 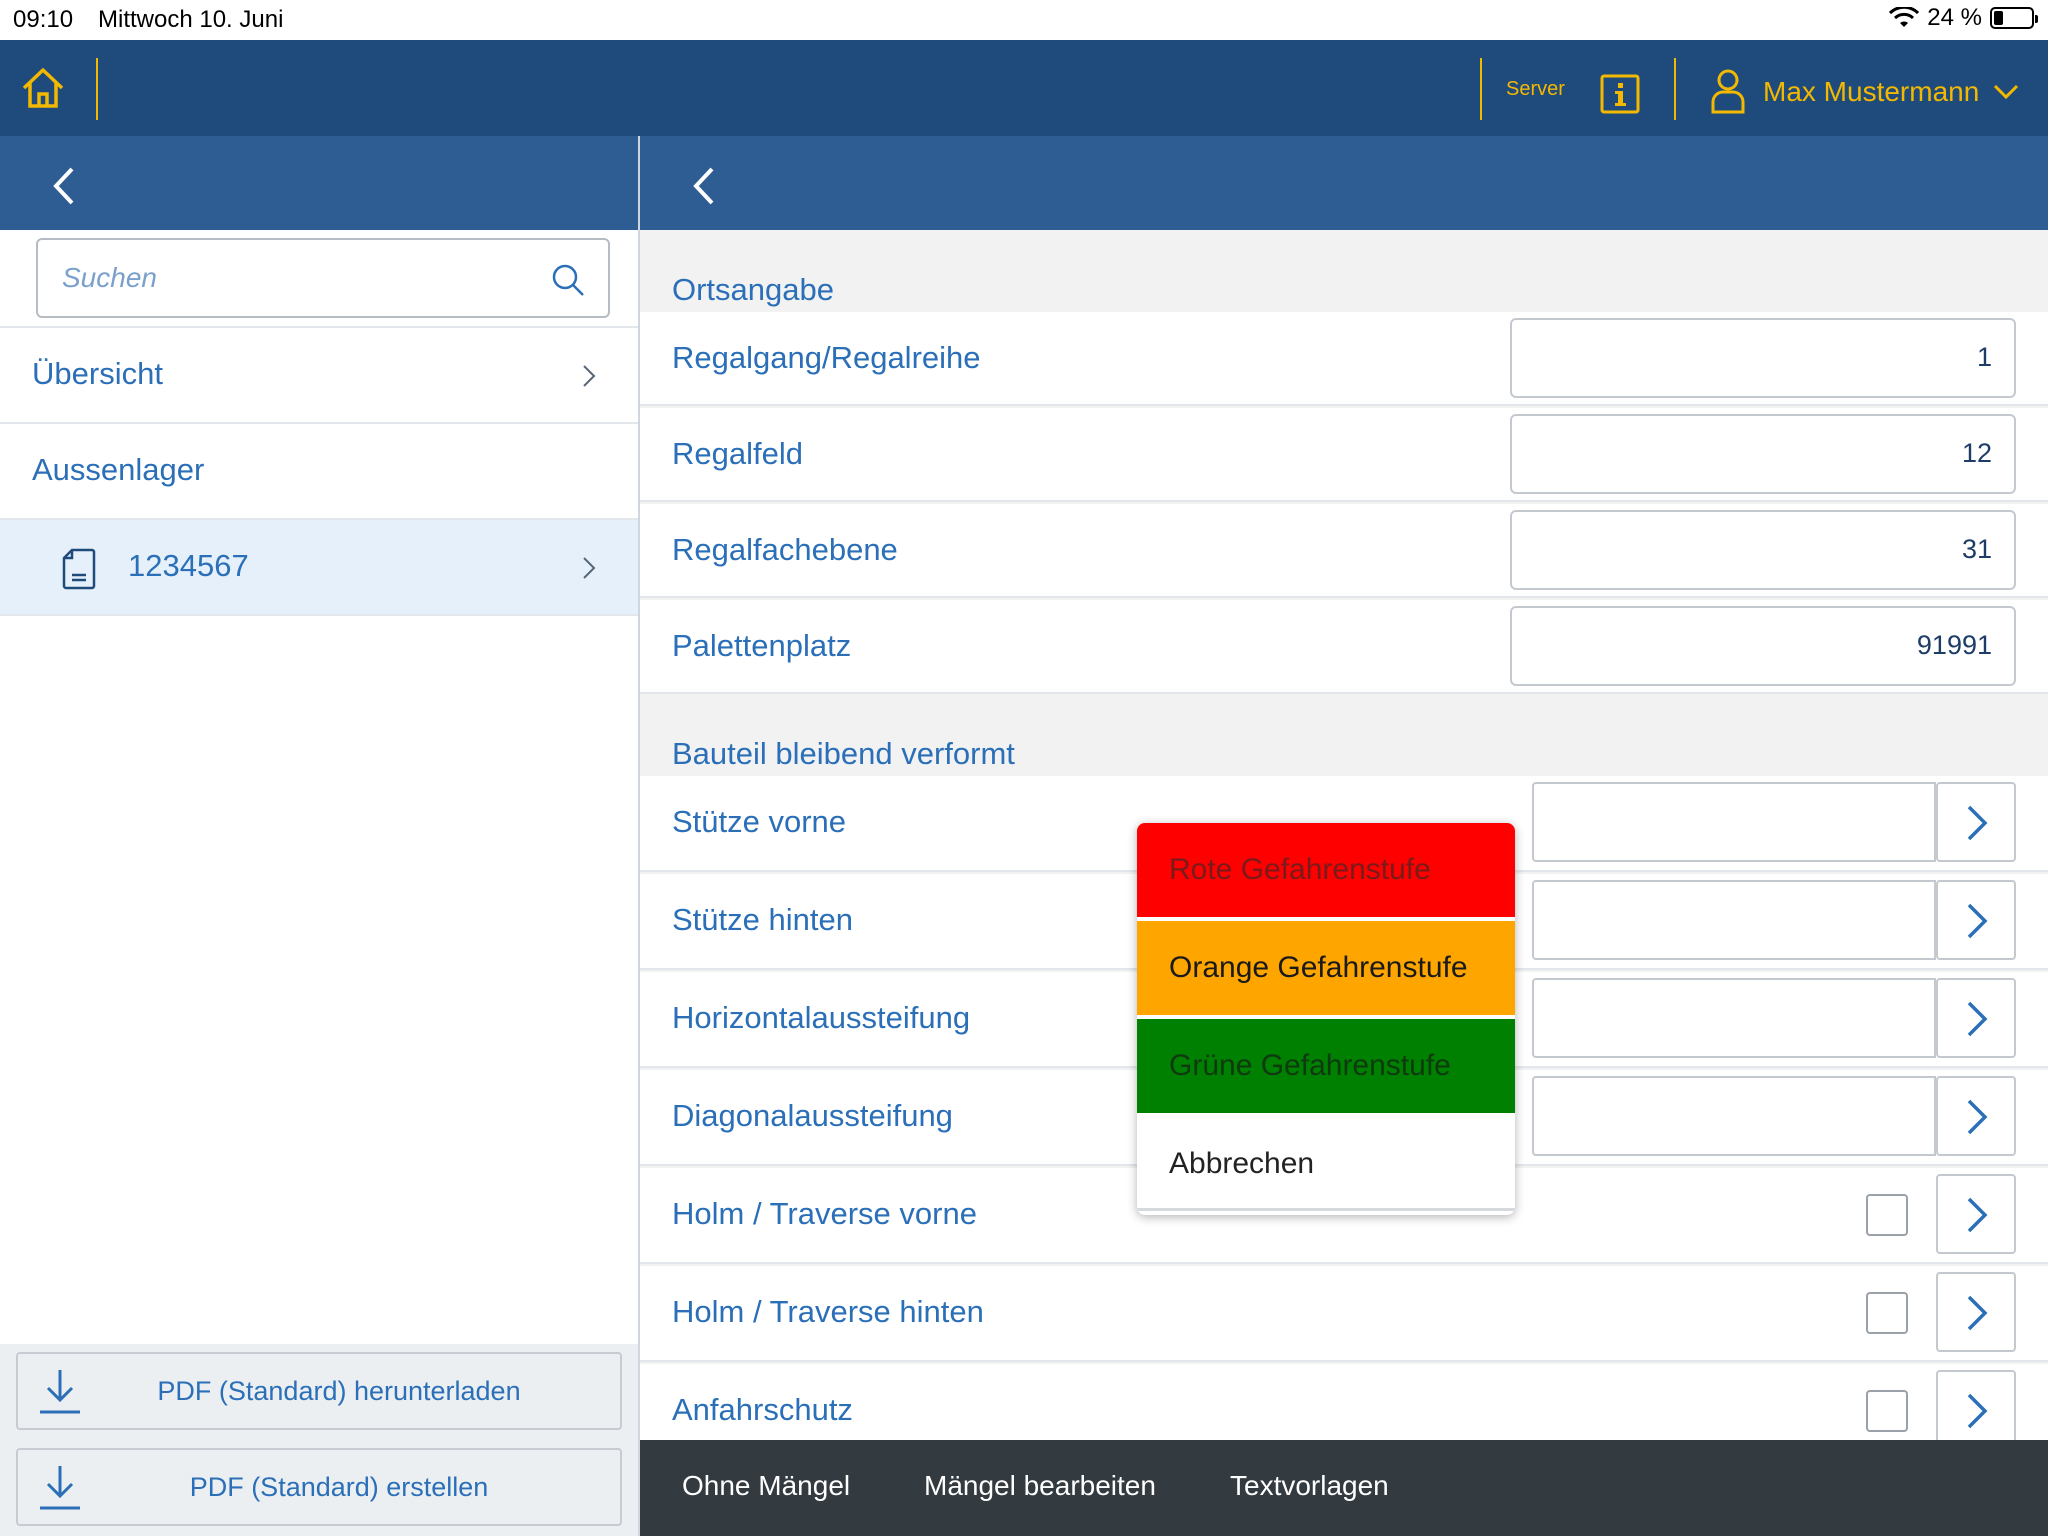 I want to click on status-date: Mittwoch 10. Juni, so click(x=191, y=19).